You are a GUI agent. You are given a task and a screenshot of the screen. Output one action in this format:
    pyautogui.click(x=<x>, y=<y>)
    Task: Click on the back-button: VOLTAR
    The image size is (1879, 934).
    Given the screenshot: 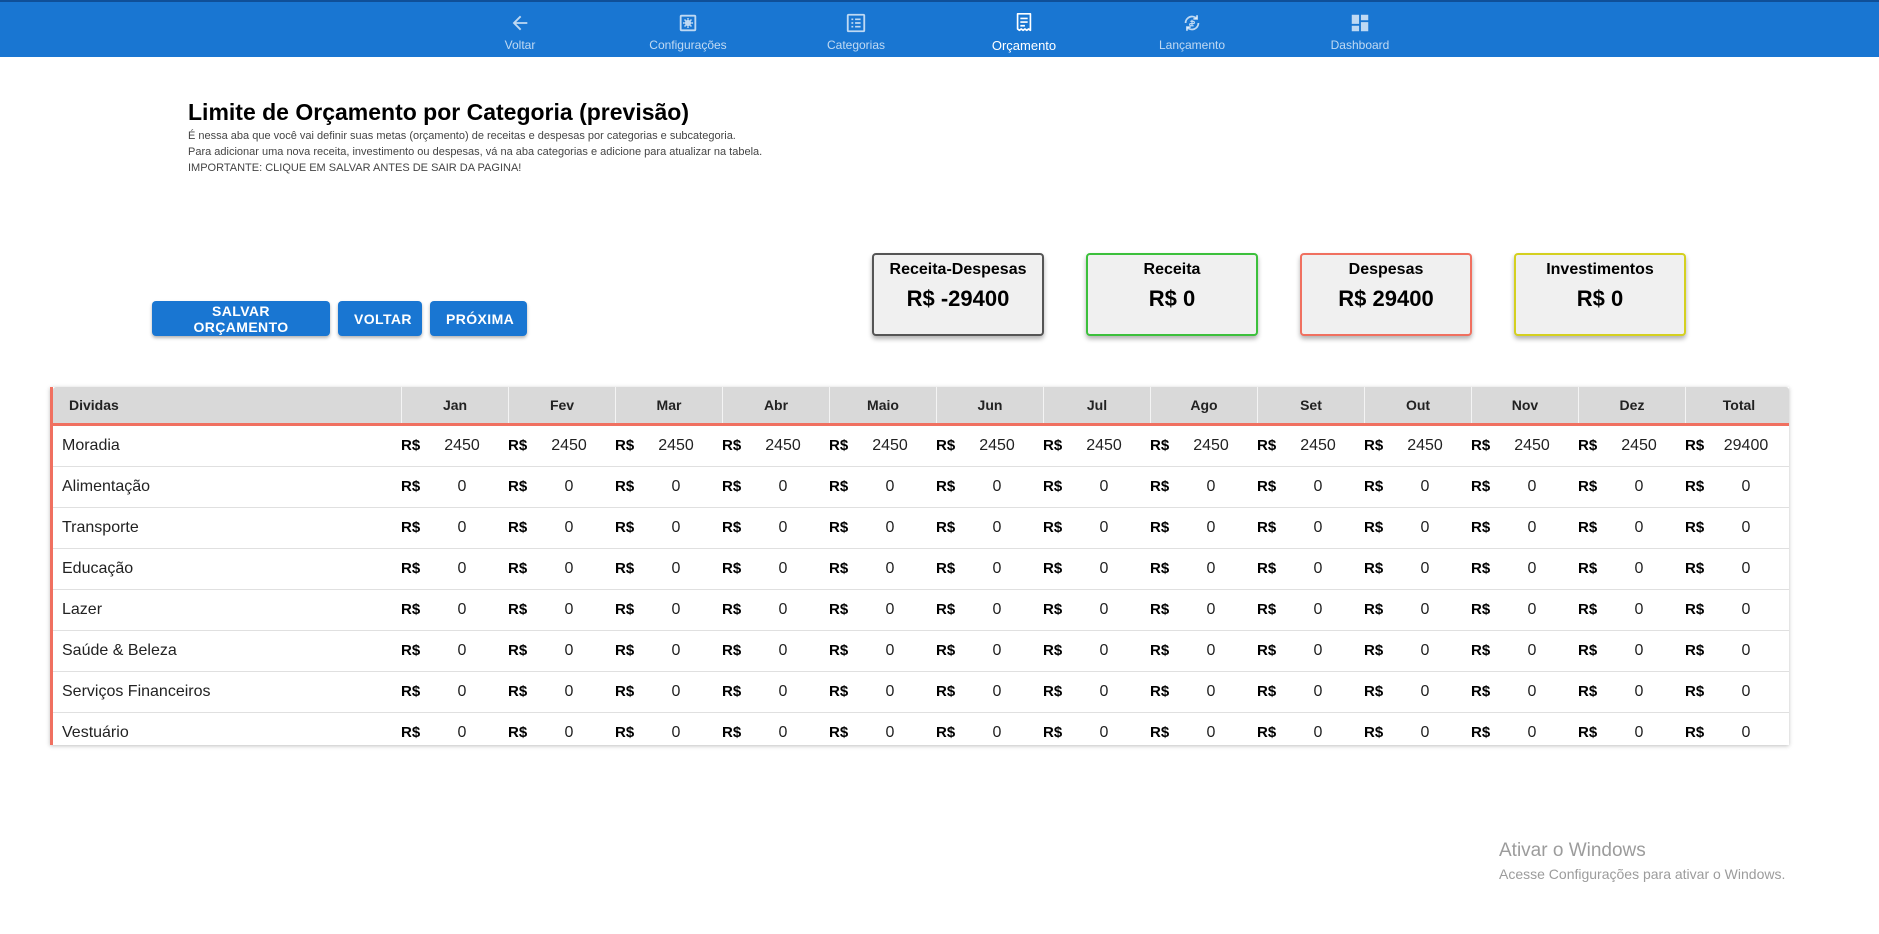 What is the action you would take?
    pyautogui.click(x=380, y=318)
    